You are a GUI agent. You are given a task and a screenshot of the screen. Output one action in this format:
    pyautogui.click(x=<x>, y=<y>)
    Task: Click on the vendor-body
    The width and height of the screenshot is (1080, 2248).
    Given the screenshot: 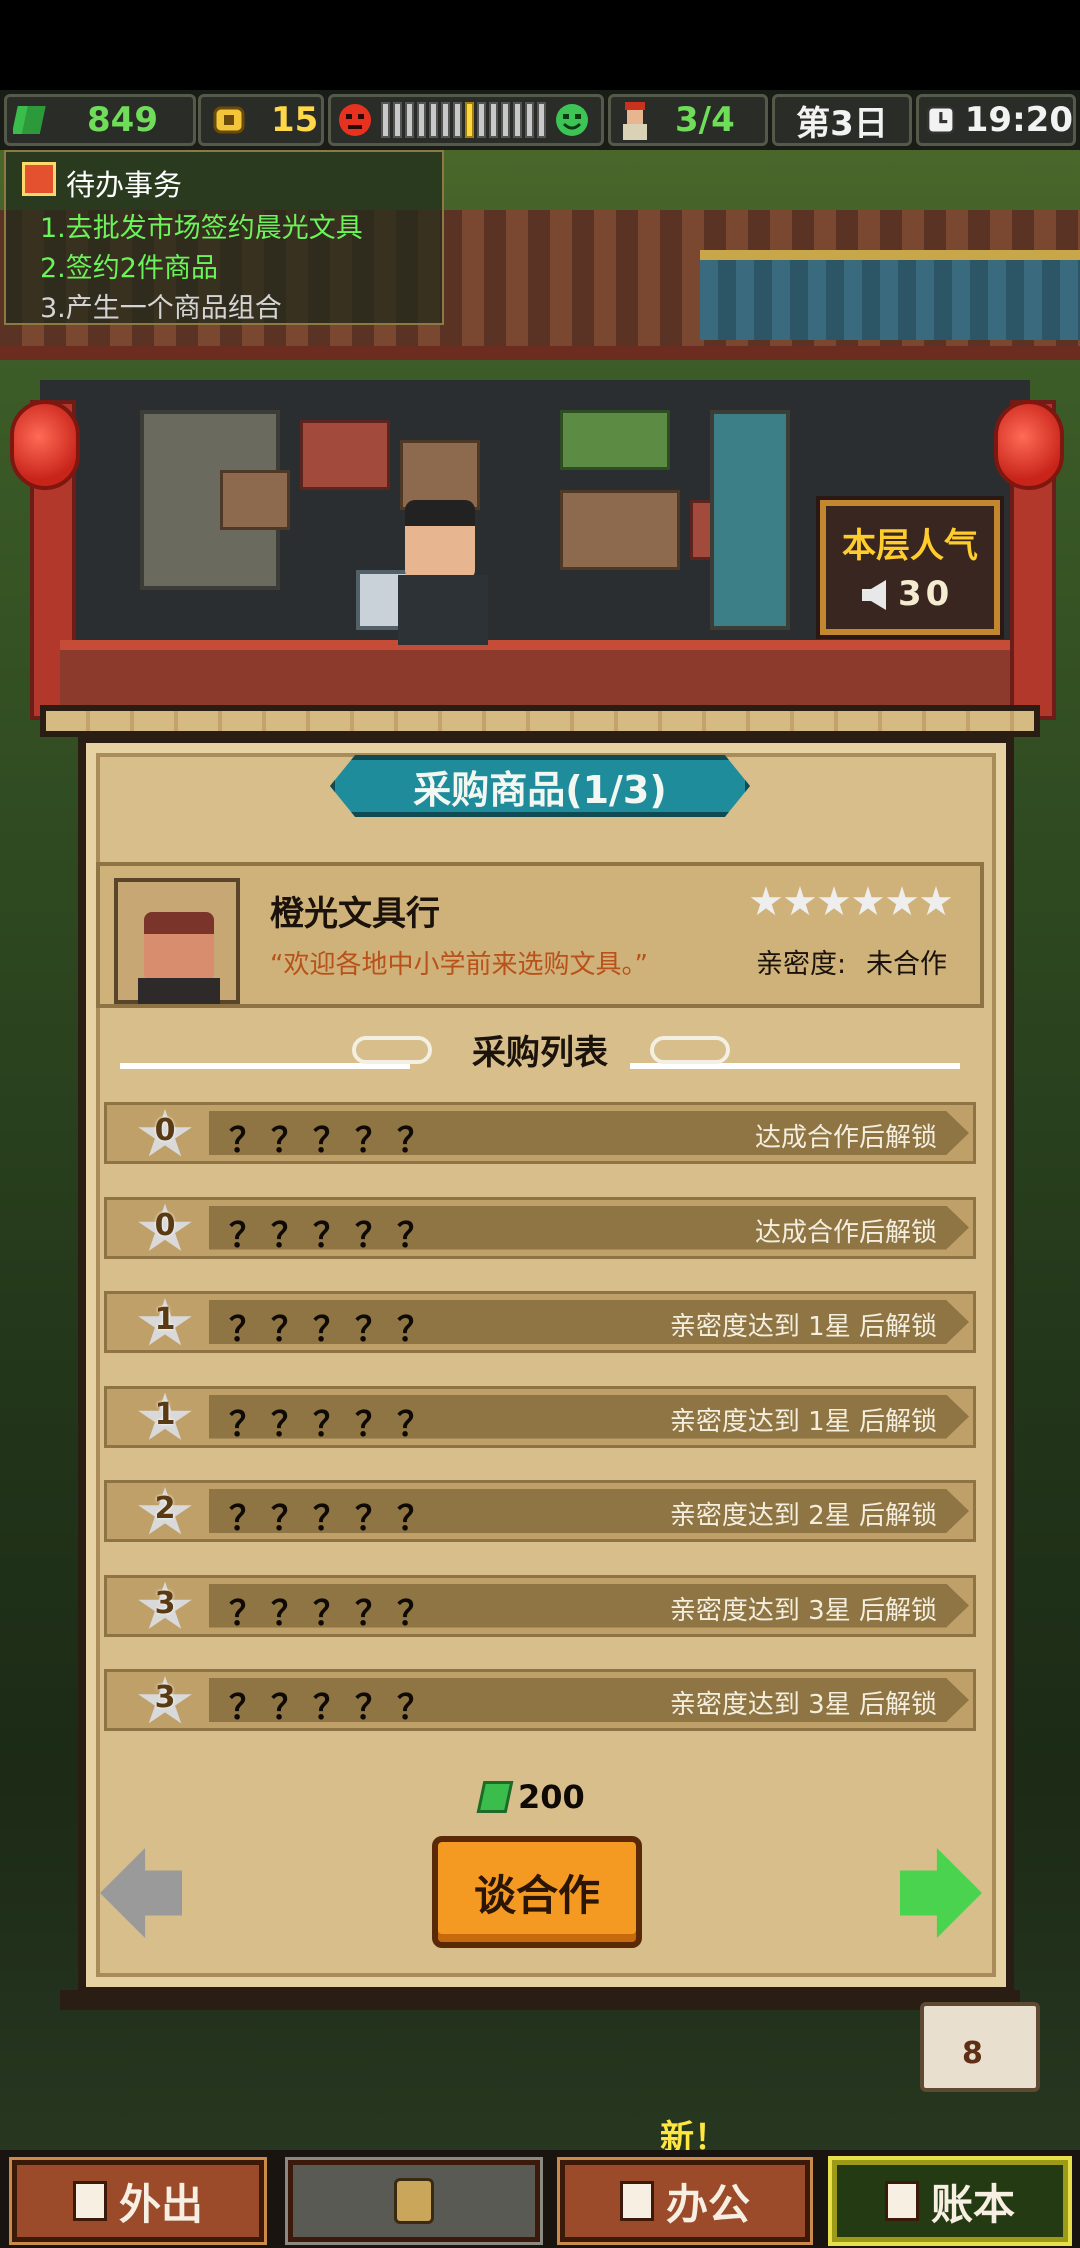 What is the action you would take?
    pyautogui.click(x=179, y=991)
    